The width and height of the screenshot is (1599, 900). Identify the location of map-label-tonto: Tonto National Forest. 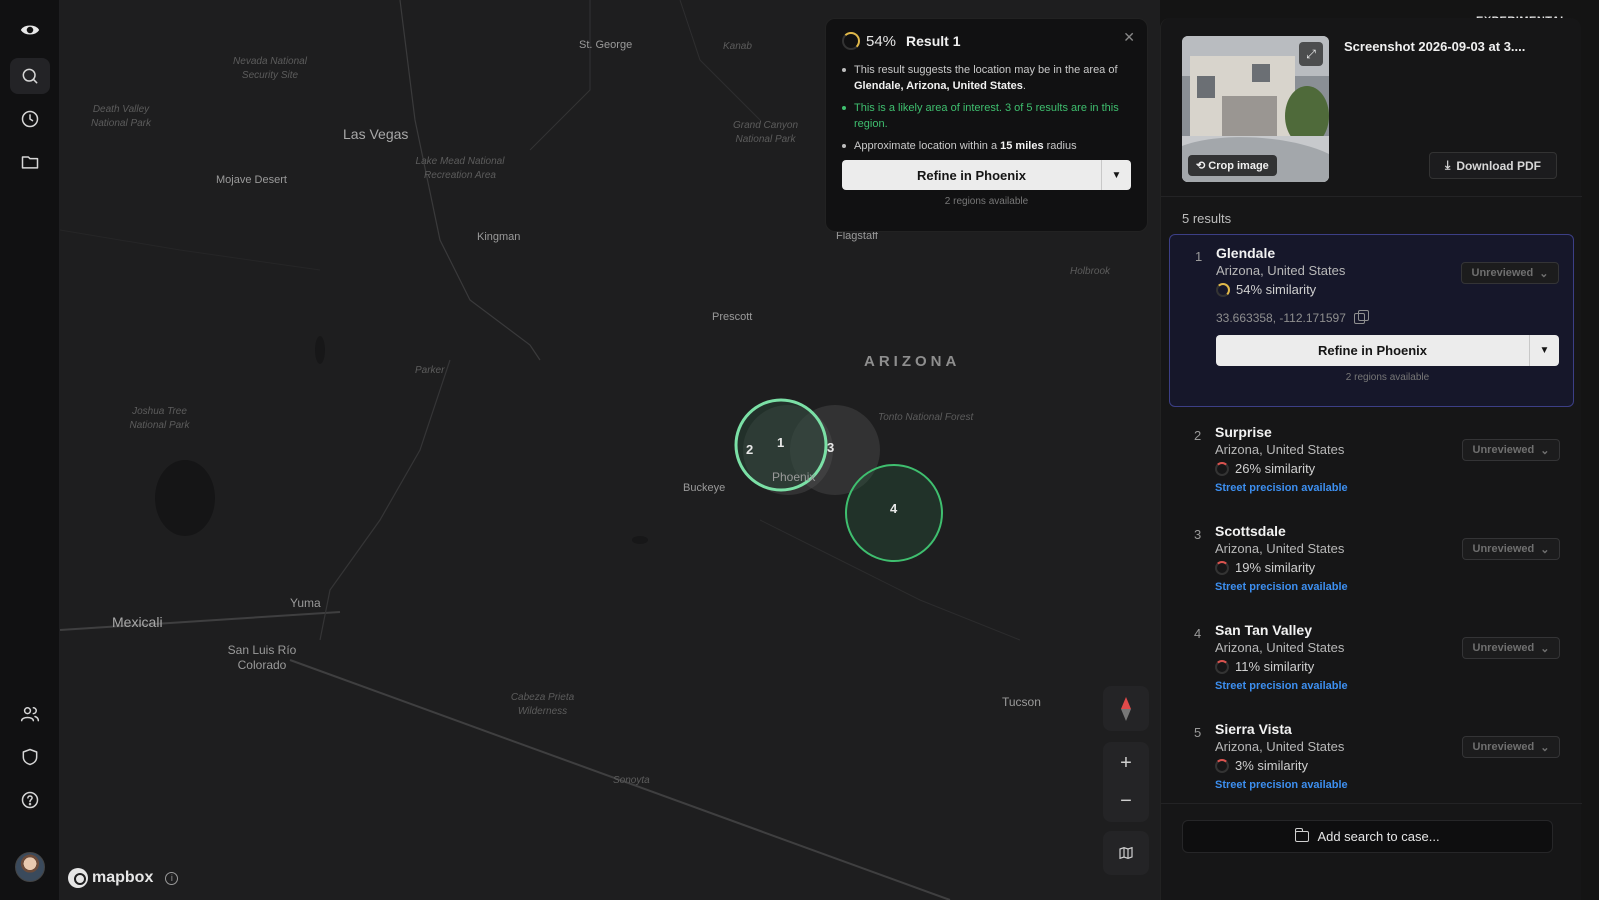
(926, 417).